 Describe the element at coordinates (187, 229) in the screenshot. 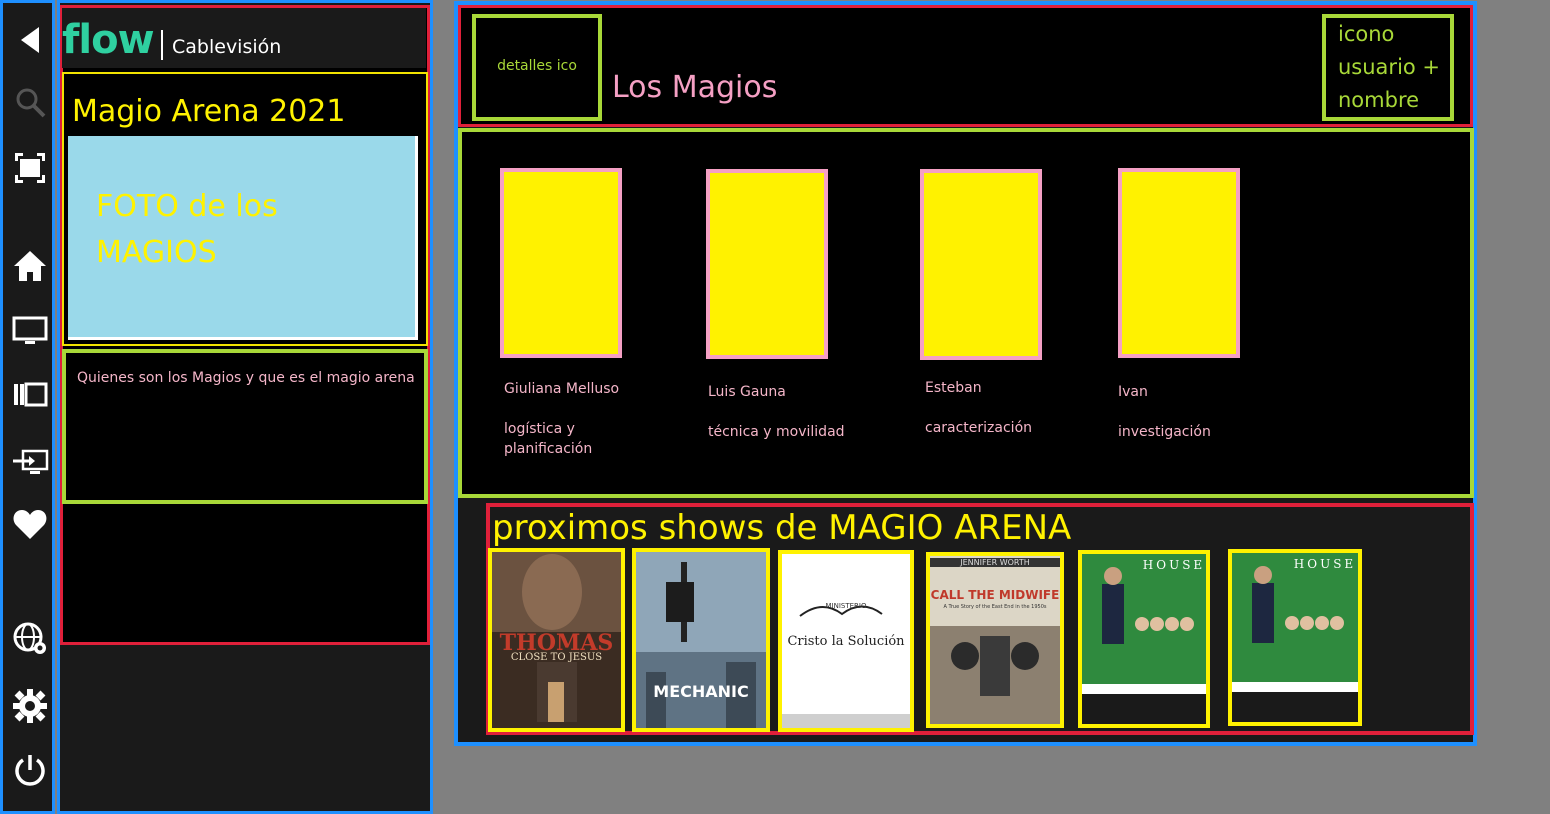

I see `photo-placeholder-label: FOTO de los MAGIOS` at that location.